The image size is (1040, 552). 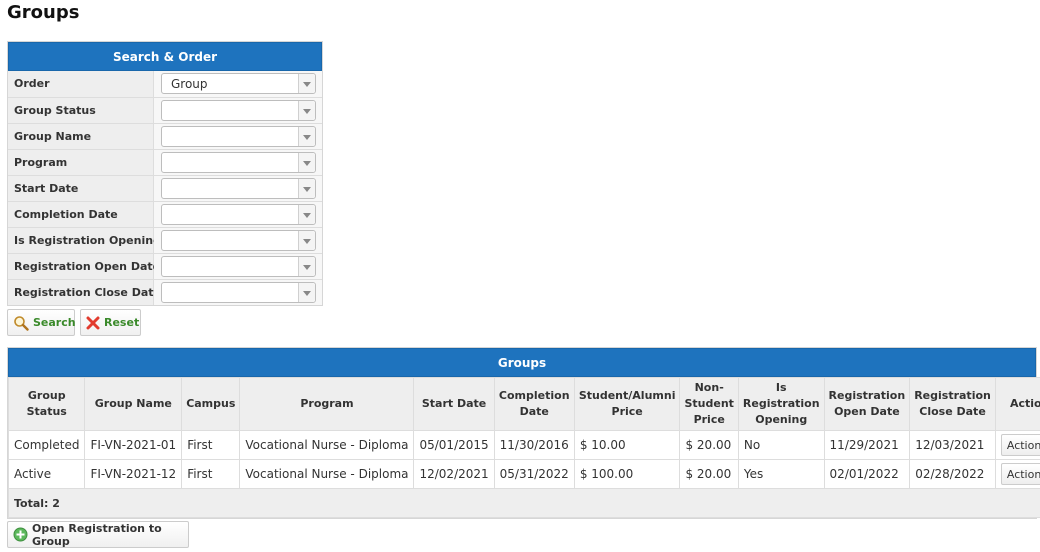 What do you see at coordinates (189, 84) in the screenshot?
I see `select-value: Group` at bounding box center [189, 84].